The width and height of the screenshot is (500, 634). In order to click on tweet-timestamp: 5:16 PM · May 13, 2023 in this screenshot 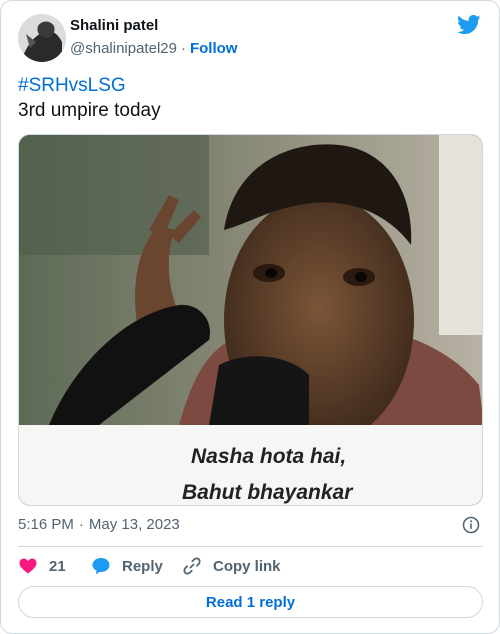, I will do `click(99, 524)`.